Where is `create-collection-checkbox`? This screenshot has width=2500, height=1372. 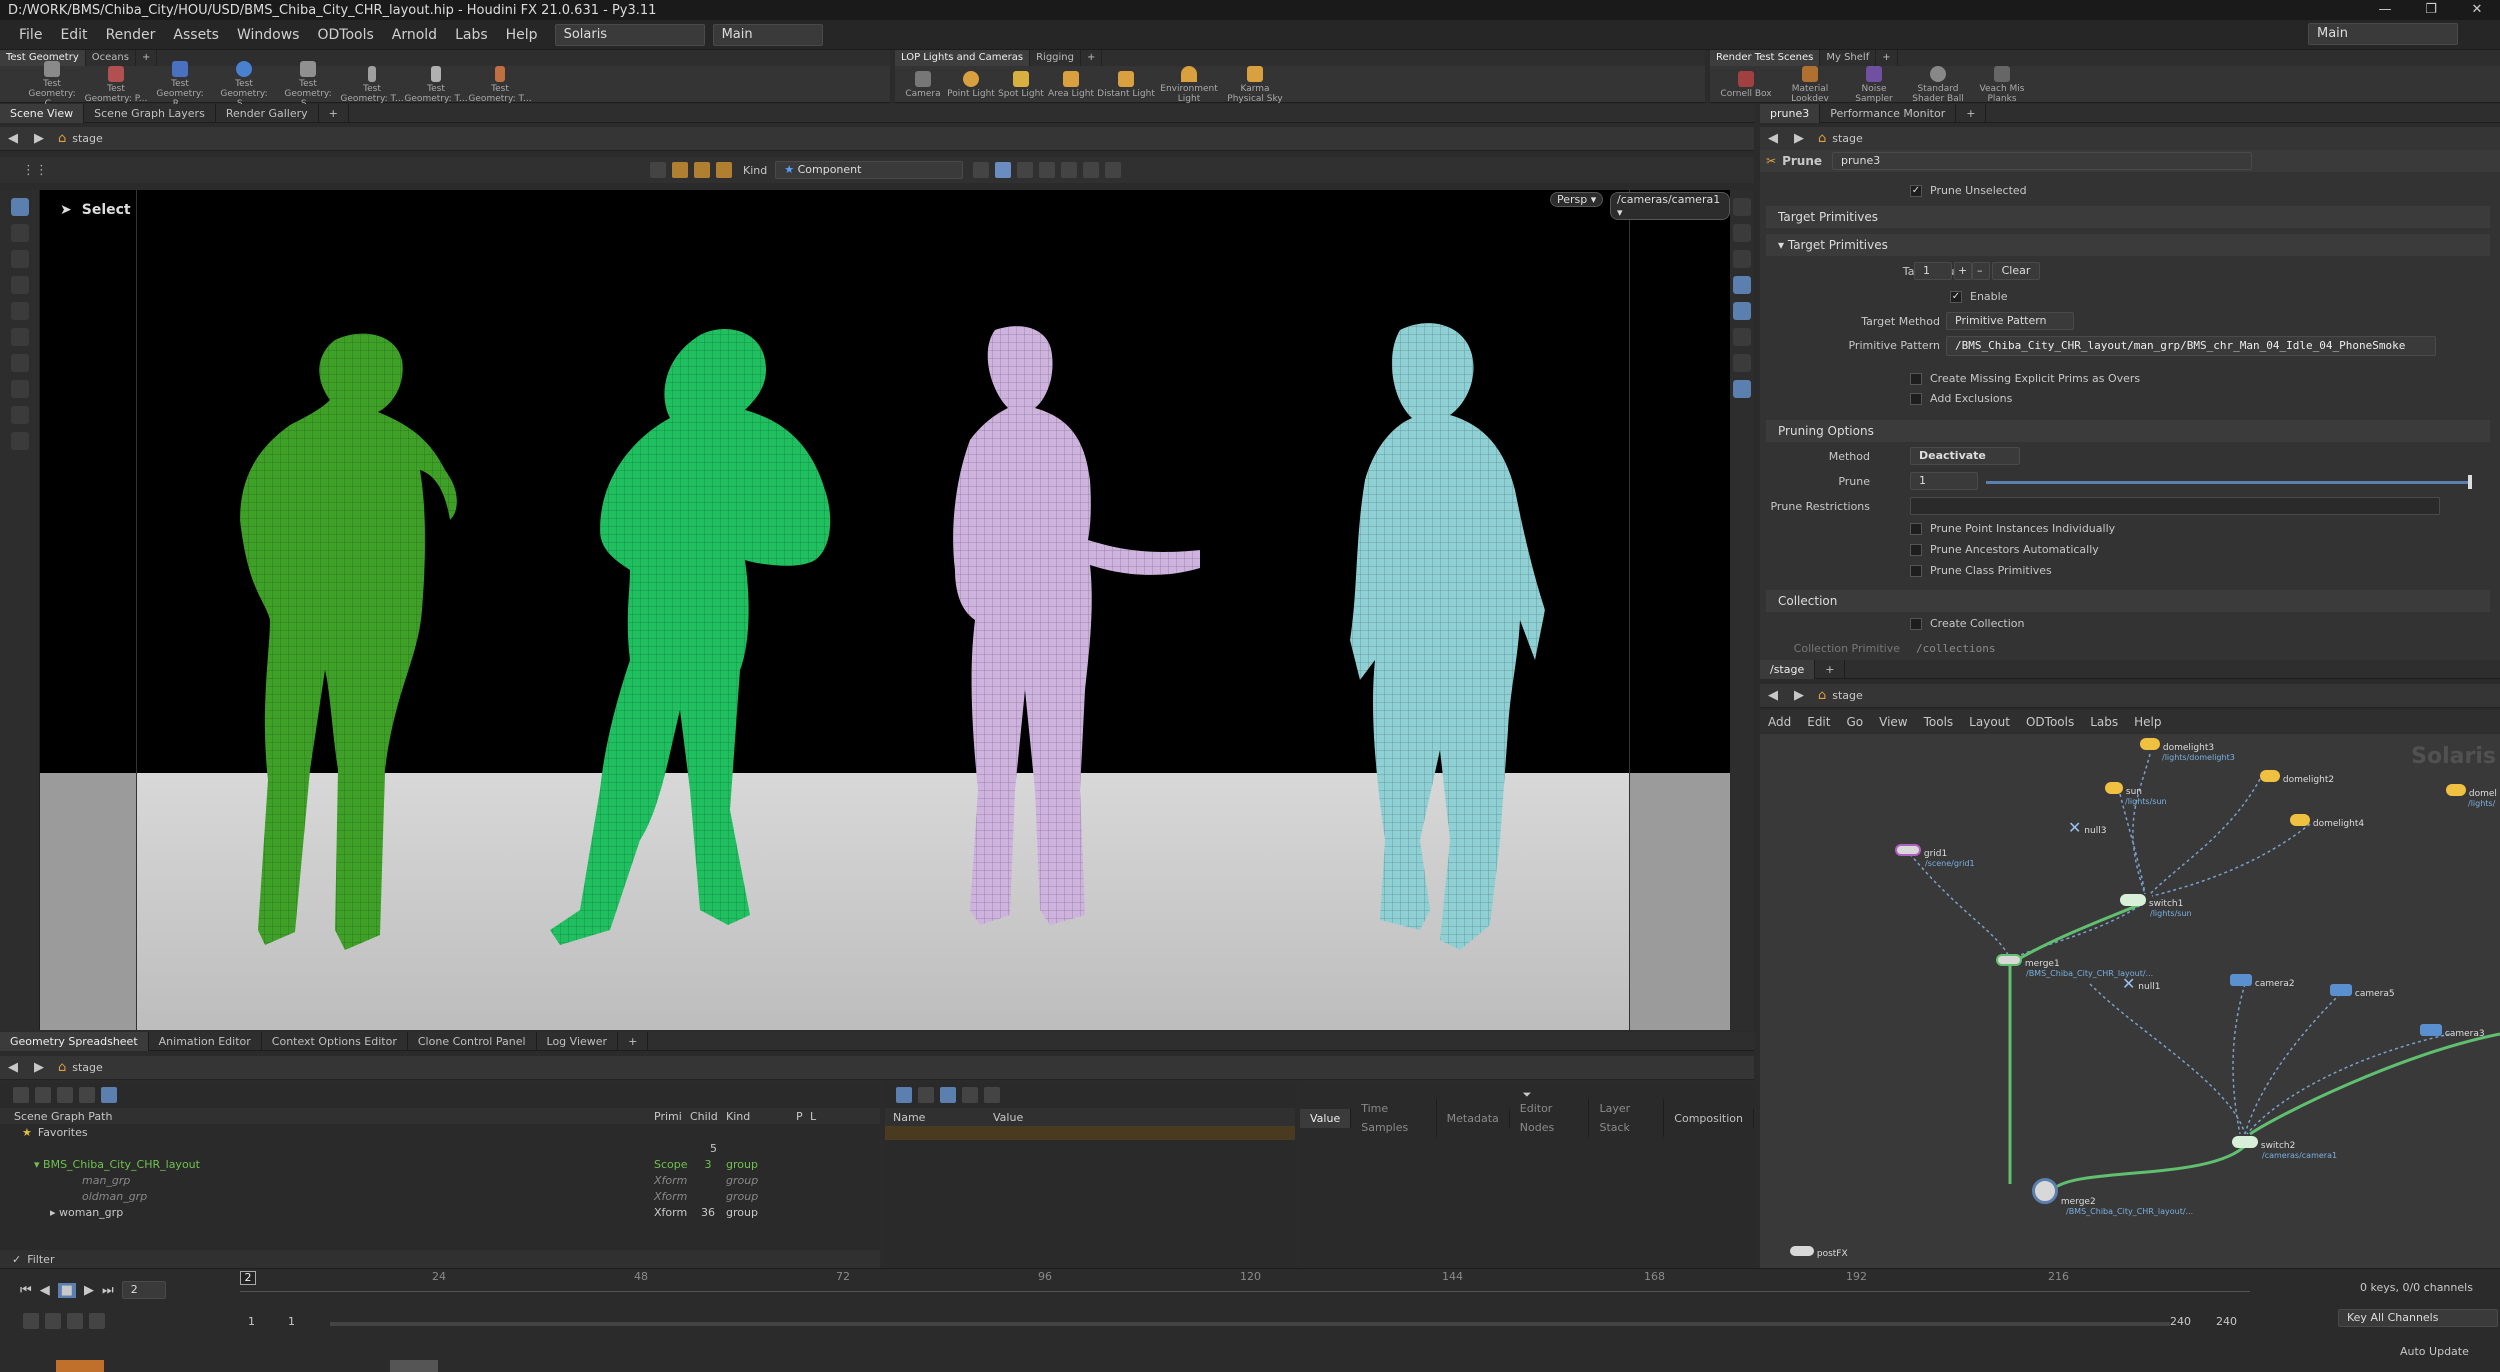 create-collection-checkbox is located at coordinates (1916, 624).